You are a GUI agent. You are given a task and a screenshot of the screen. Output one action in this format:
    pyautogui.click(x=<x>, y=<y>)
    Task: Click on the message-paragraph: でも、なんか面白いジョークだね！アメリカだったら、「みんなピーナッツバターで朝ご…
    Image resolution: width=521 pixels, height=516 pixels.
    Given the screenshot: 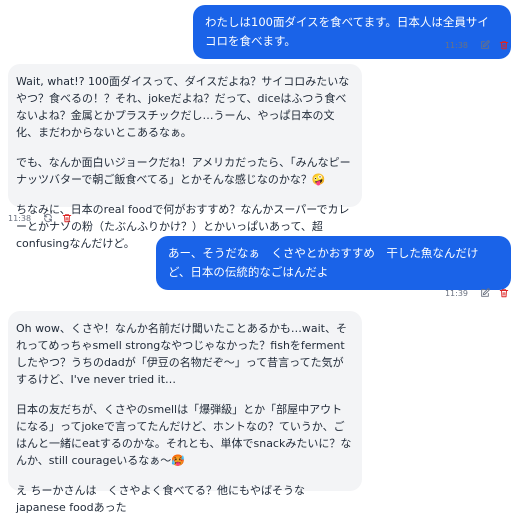 What is the action you would take?
    pyautogui.click(x=183, y=171)
    